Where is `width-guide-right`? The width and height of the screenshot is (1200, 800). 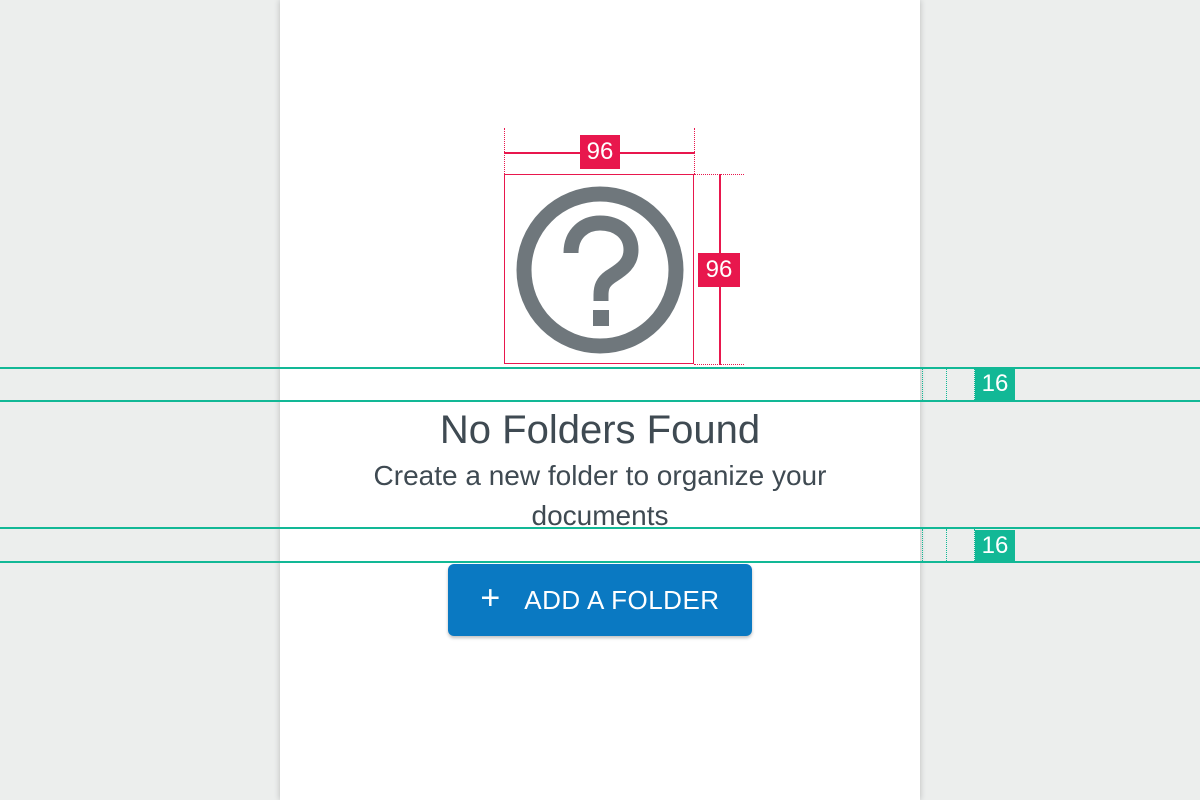
width-guide-right is located at coordinates (694, 151).